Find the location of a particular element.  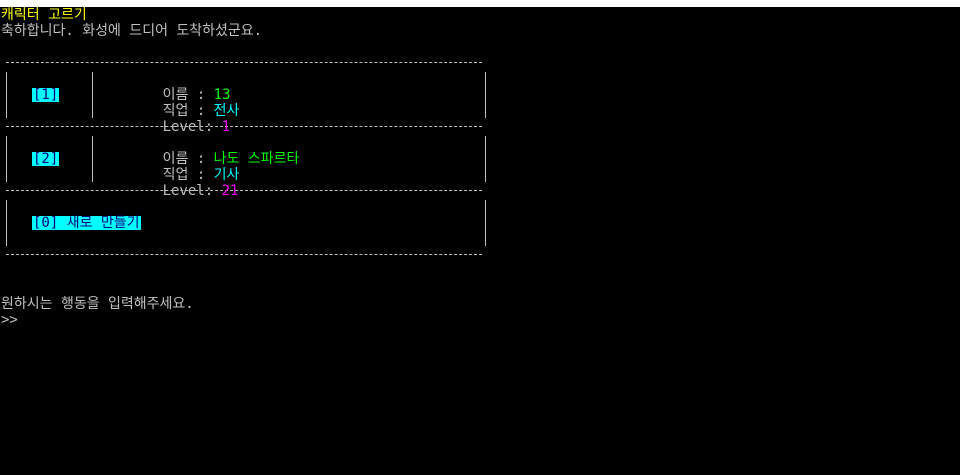

command-input-line: >> is located at coordinates (9, 320).